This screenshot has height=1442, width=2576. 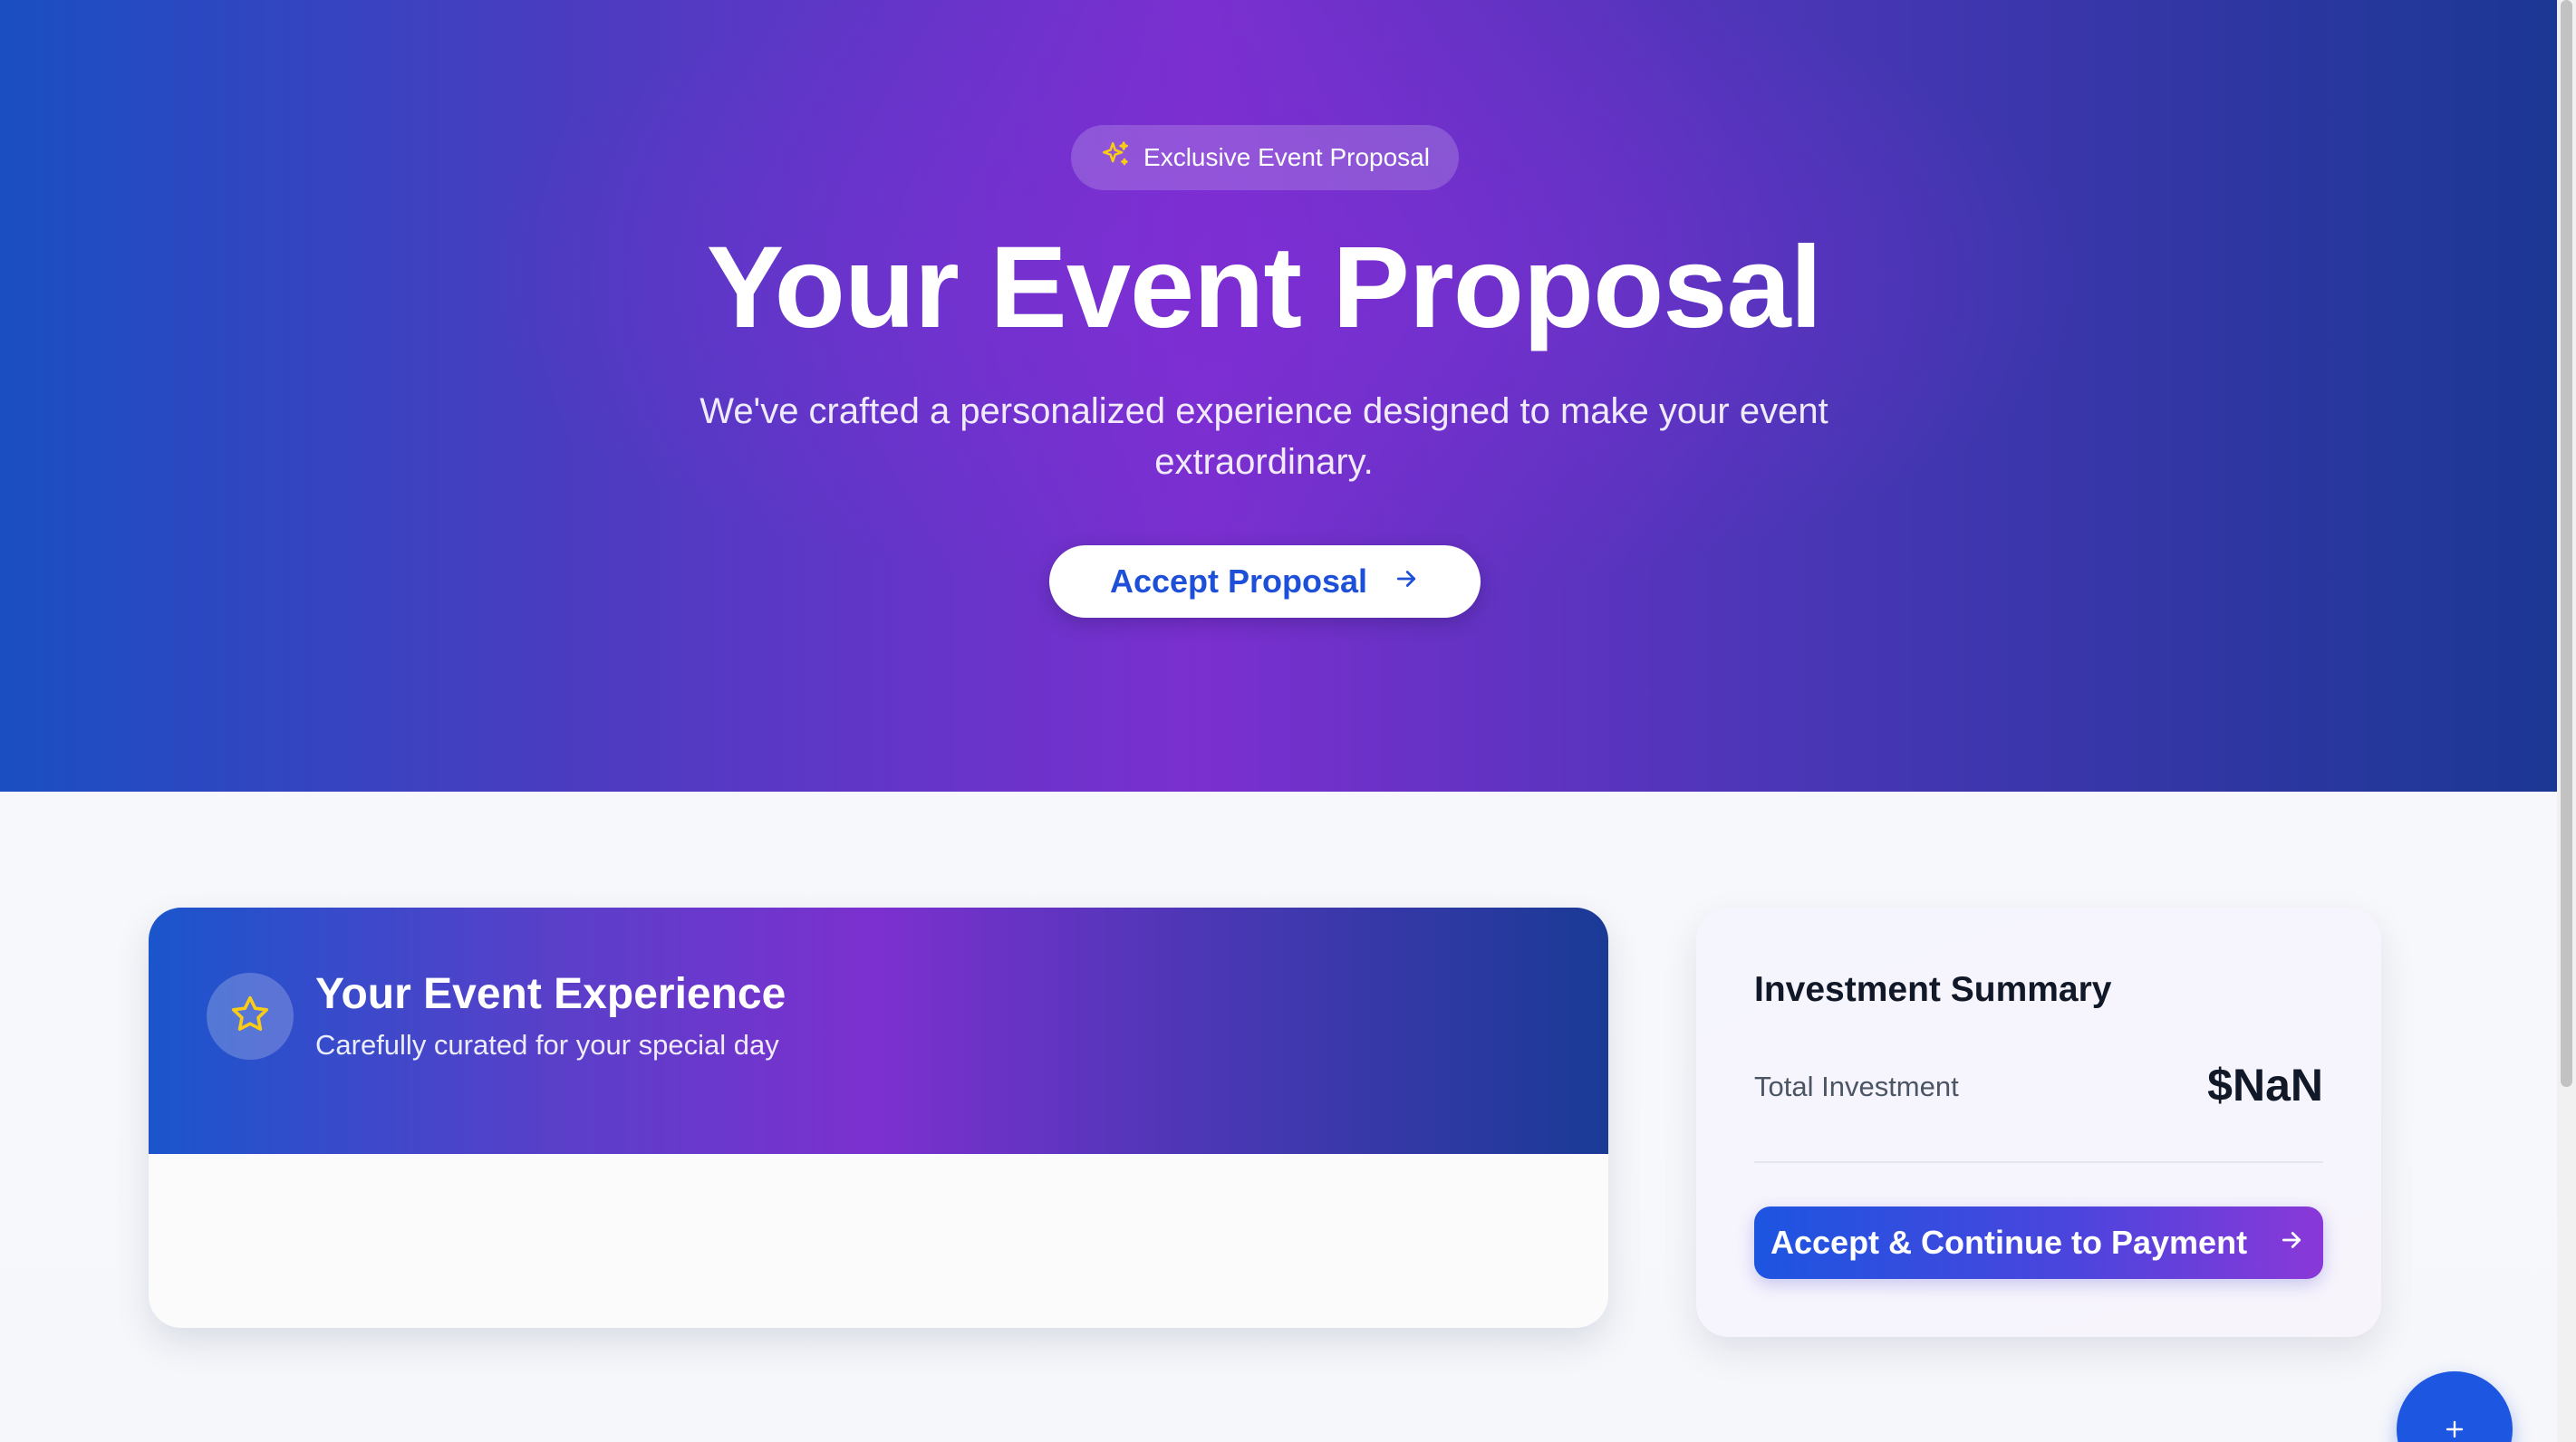 What do you see at coordinates (2038, 1162) in the screenshot?
I see `summary-divider` at bounding box center [2038, 1162].